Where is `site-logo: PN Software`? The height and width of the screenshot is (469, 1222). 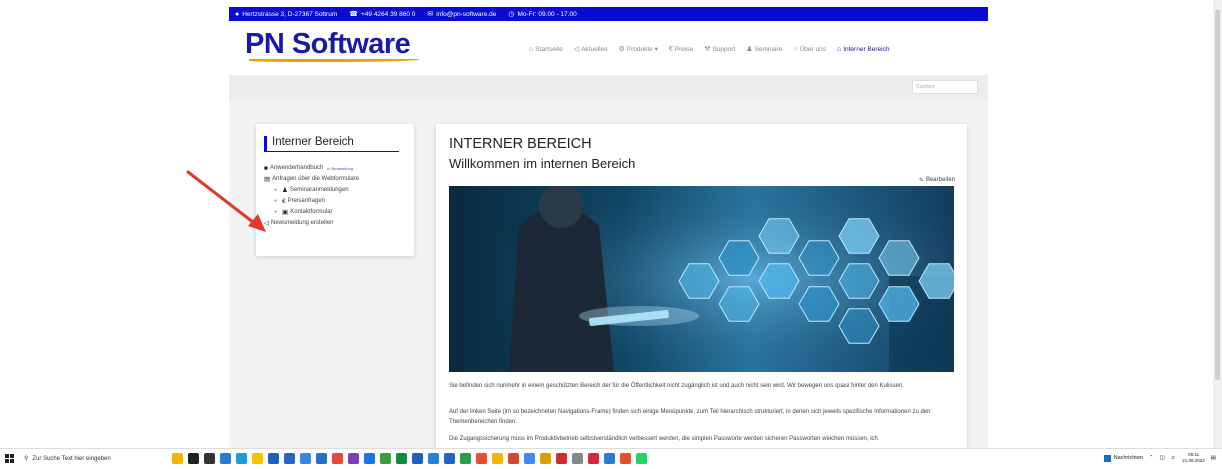
site-logo: PN Software is located at coordinates (332, 45).